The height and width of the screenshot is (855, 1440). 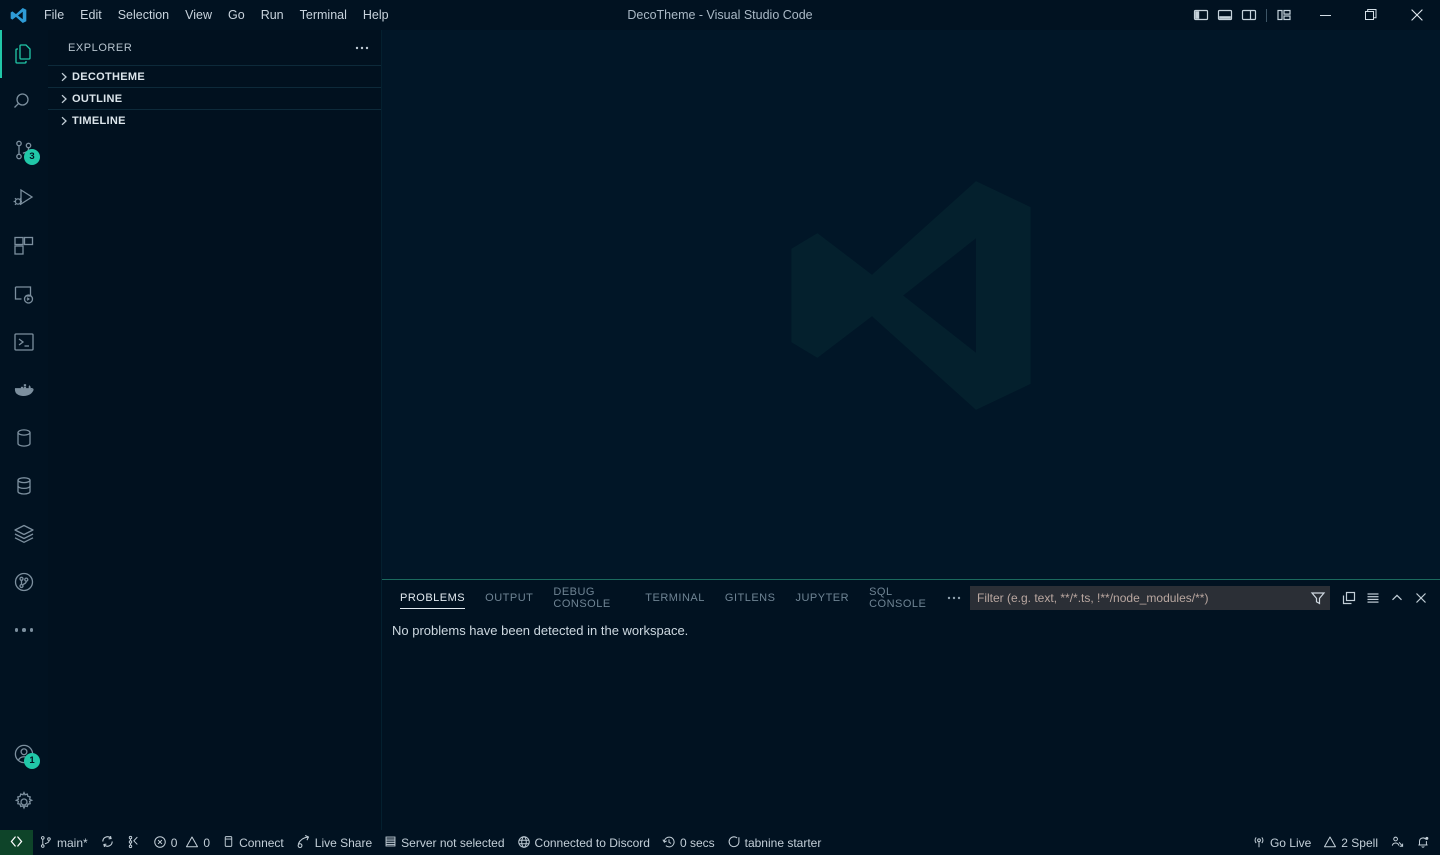 I want to click on activity-layers, so click(x=24, y=534).